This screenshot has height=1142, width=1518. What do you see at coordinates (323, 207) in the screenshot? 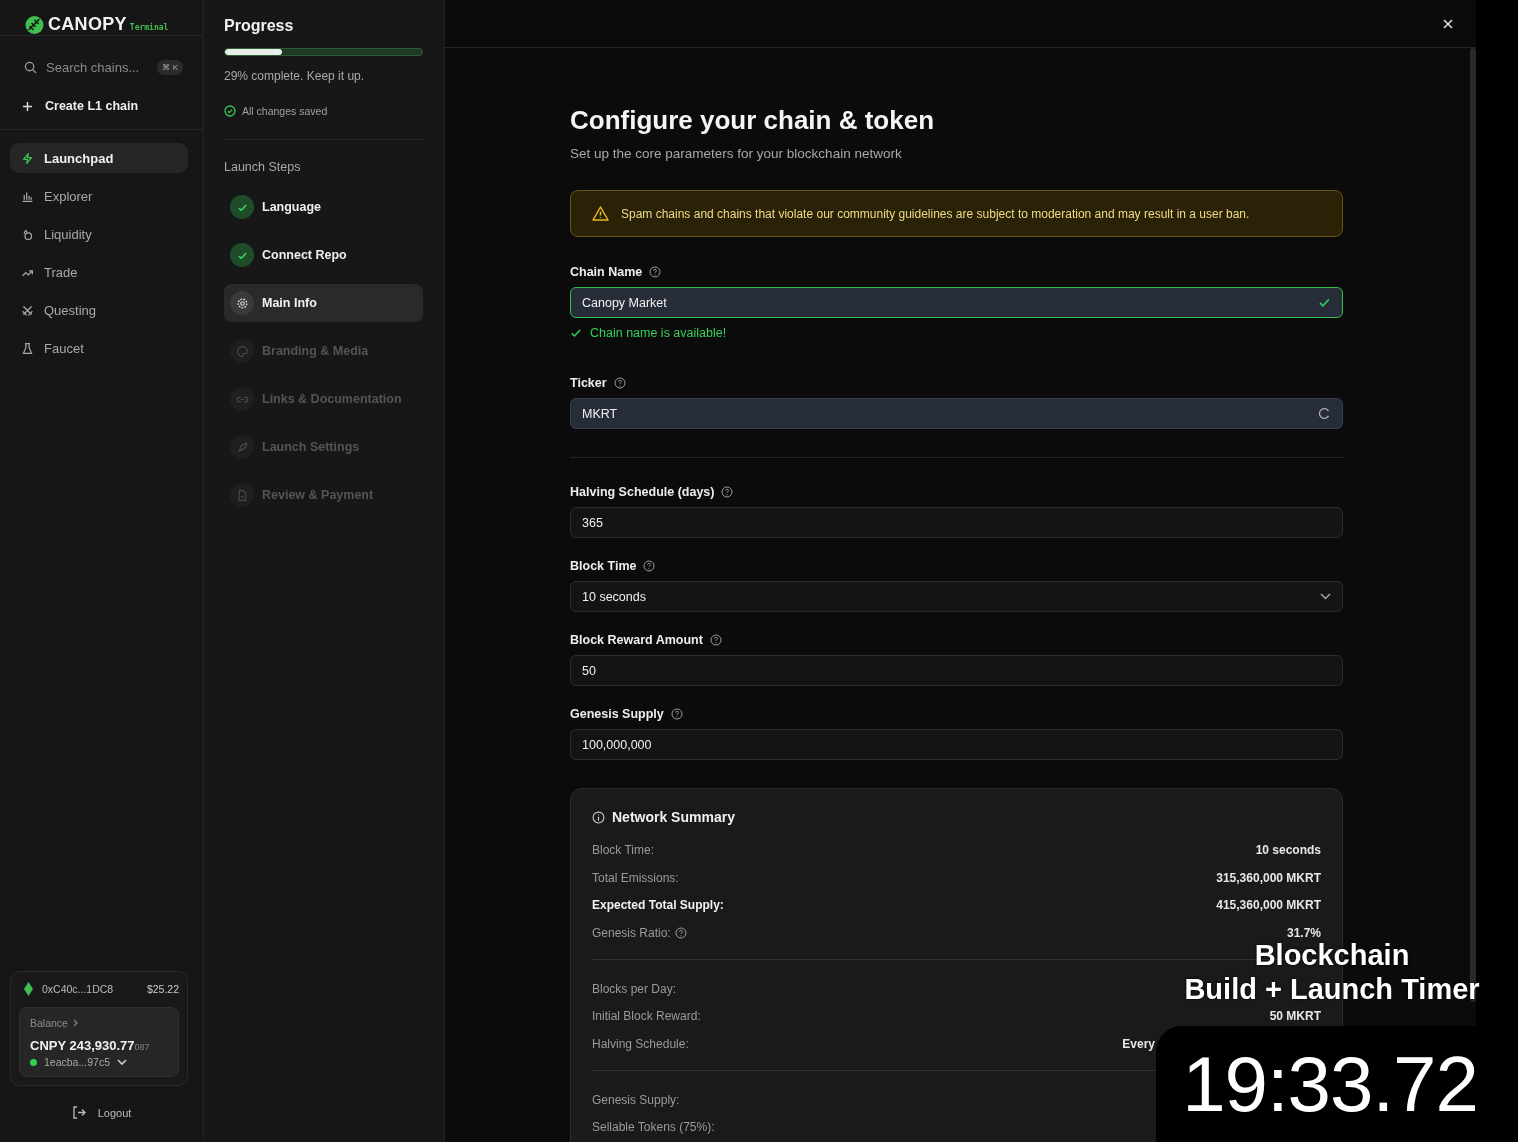
I see `step-item: Language` at bounding box center [323, 207].